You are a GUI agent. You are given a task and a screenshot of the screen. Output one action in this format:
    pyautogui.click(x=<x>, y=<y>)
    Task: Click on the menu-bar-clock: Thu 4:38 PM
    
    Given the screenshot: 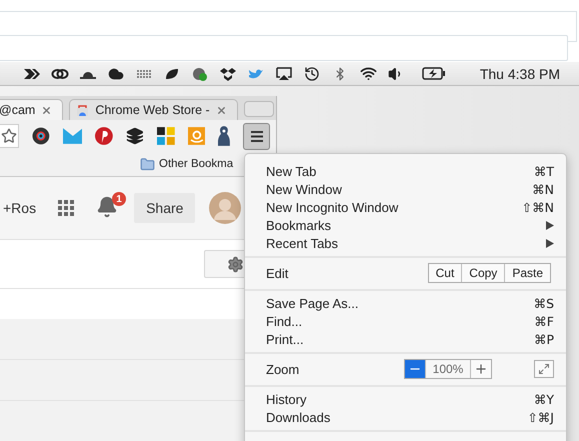 What is the action you would take?
    pyautogui.click(x=520, y=74)
    